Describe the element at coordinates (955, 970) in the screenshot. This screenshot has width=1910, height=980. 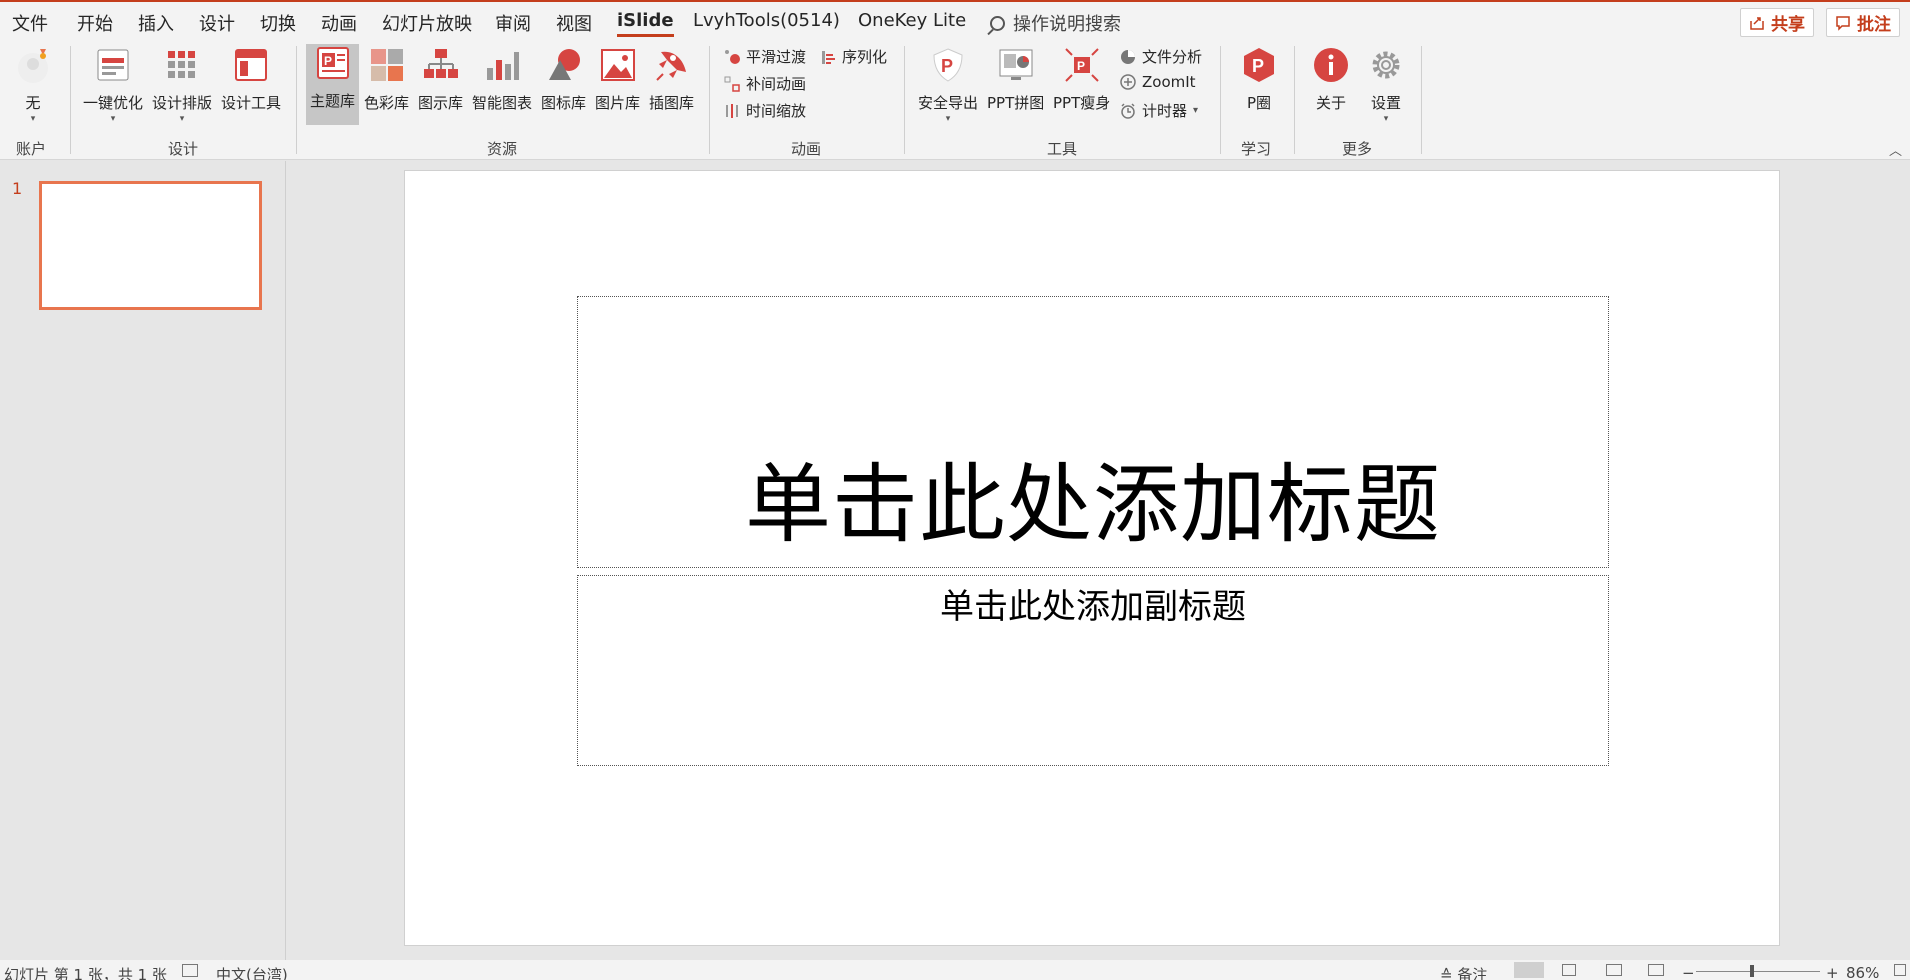
I see `status-bar: 幻灯片 第 1 张，共 1 张 中文(台湾) ≙ 备注 − + 86%` at that location.